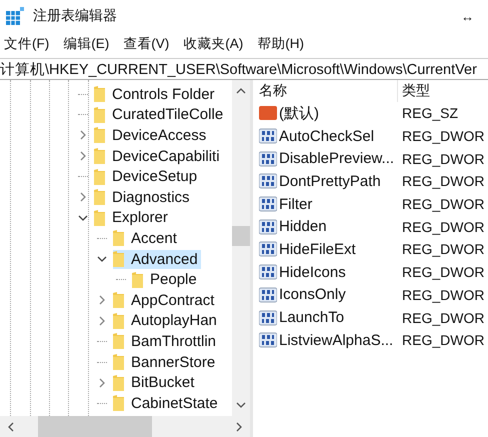 The image size is (488, 437). I want to click on horizontal-scrollbar, so click(125, 426).